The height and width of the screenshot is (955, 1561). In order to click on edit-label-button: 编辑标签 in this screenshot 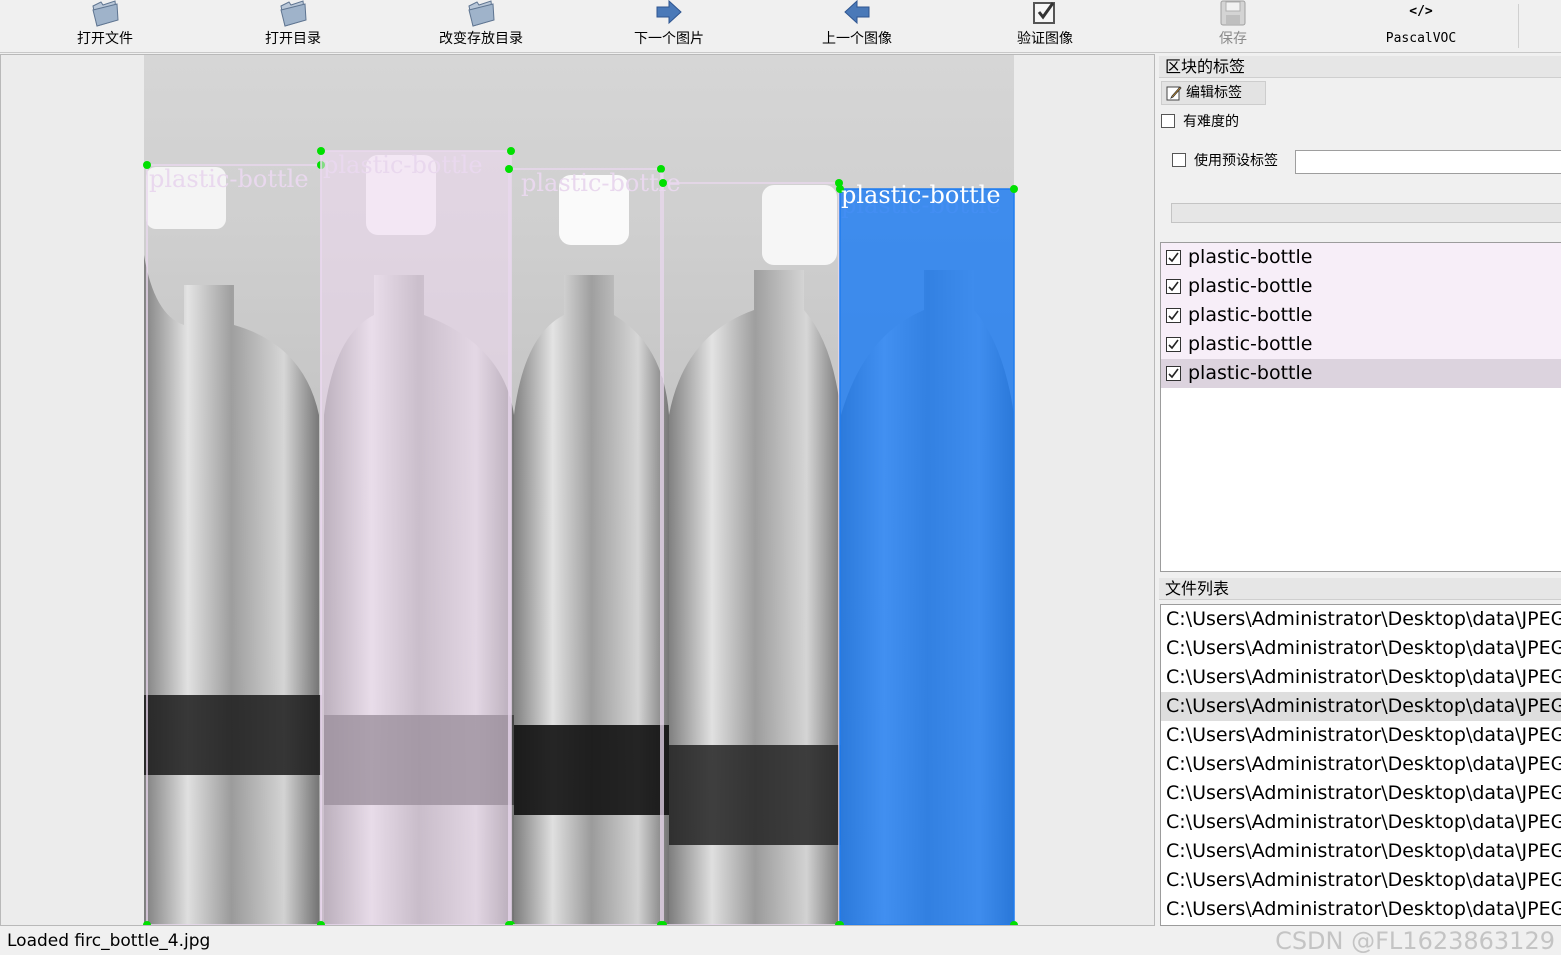, I will do `click(1213, 93)`.